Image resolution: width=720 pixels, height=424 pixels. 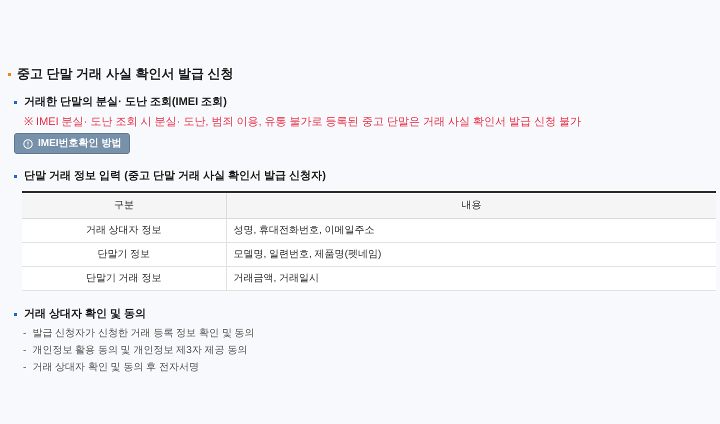 I want to click on table-cell: 단말기 정보, so click(x=124, y=254).